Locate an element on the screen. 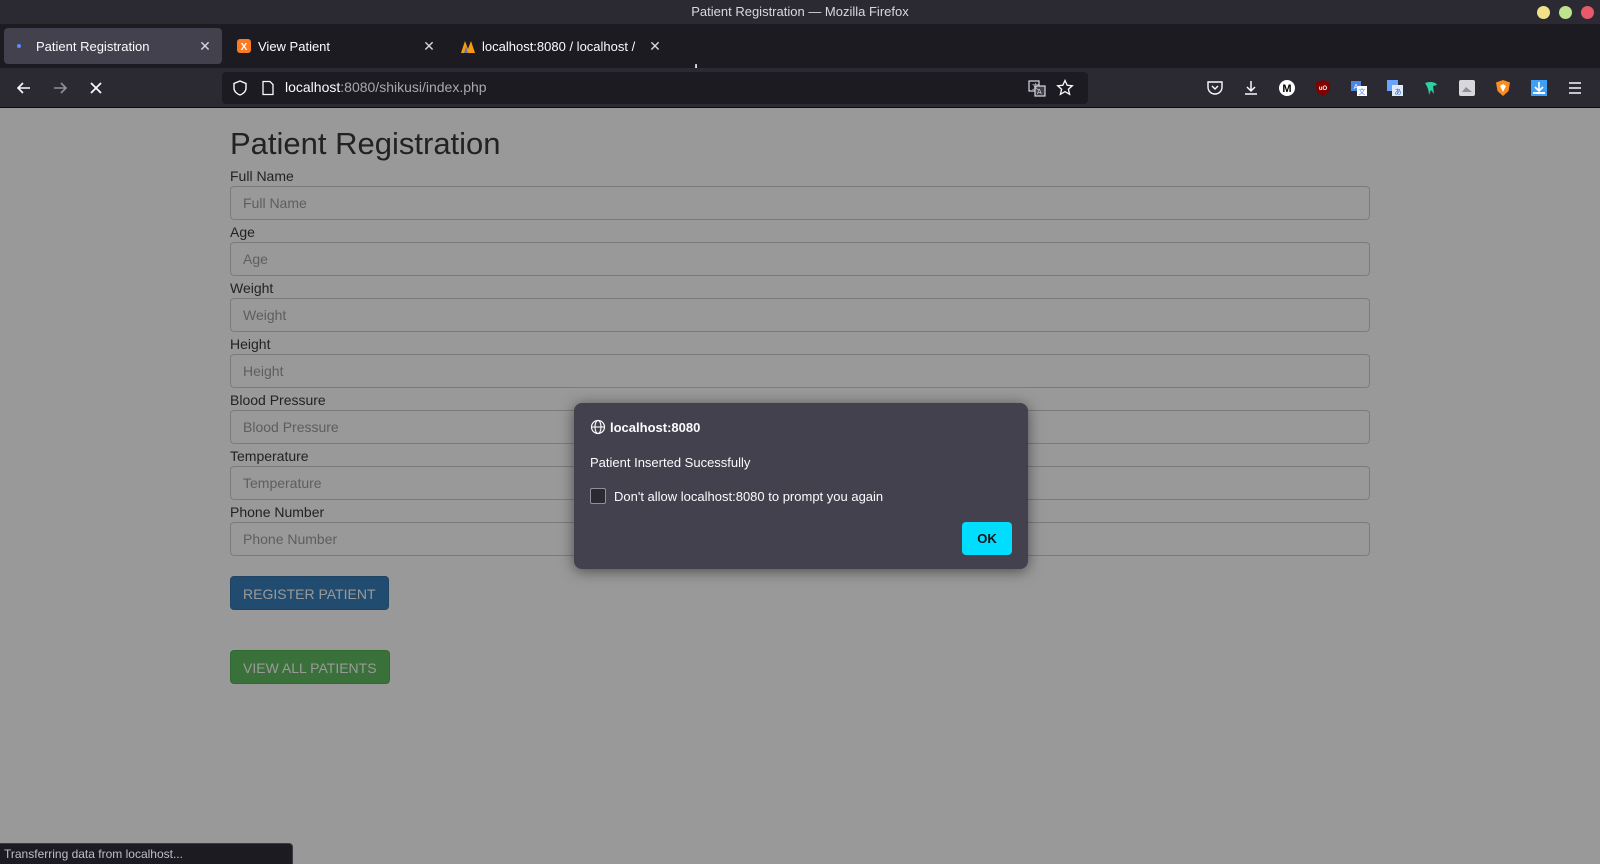 The image size is (1600, 864). image-extension-icon is located at coordinates (1467, 88).